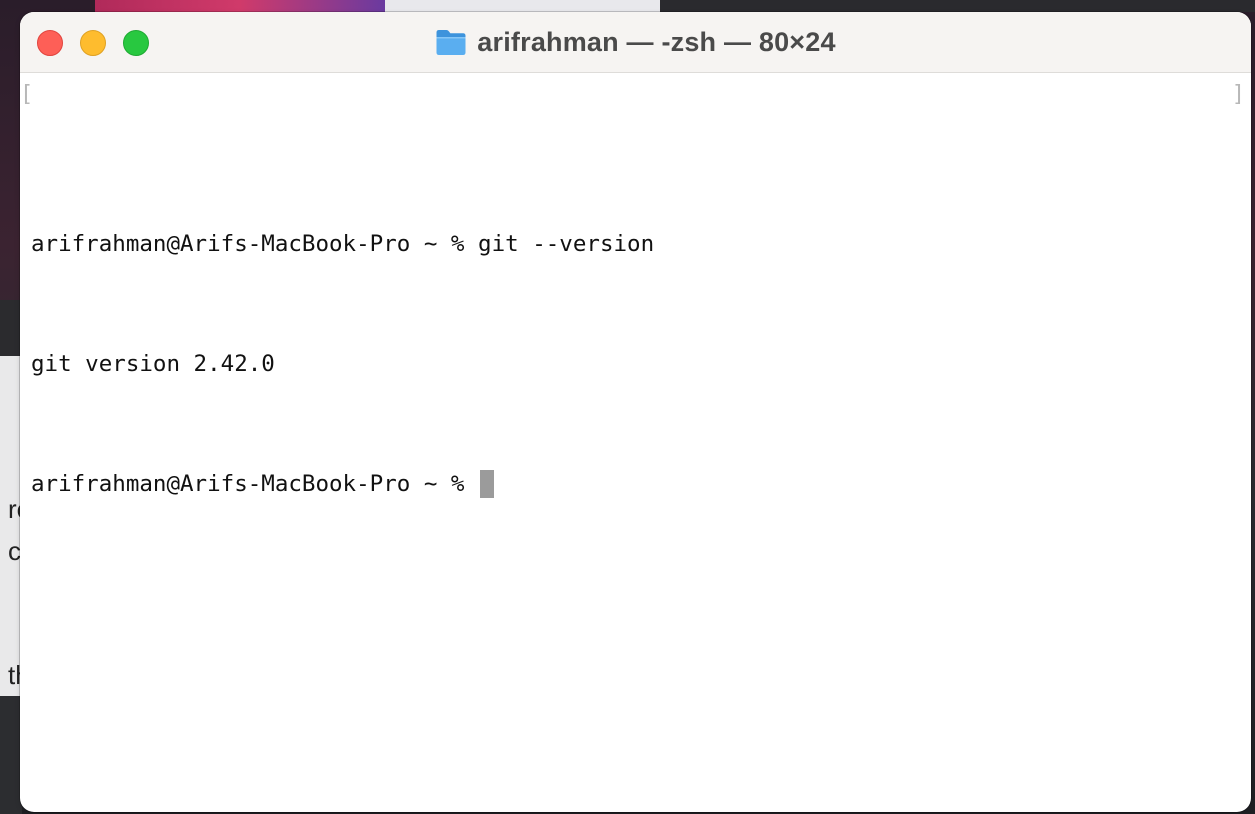  I want to click on terminal-line: arifrahman@Arifs-MacBook-Pro ~ %, so click(641, 484).